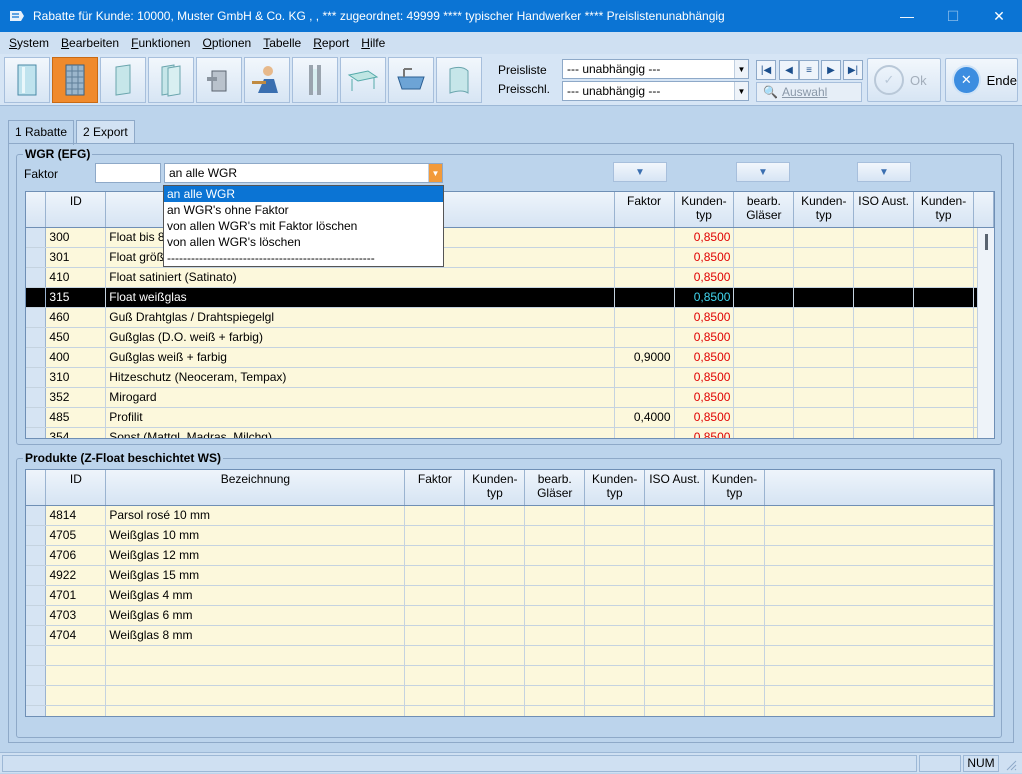  What do you see at coordinates (303, 242) in the screenshot?
I see `dropdown-option: von allen WGR's löschen` at bounding box center [303, 242].